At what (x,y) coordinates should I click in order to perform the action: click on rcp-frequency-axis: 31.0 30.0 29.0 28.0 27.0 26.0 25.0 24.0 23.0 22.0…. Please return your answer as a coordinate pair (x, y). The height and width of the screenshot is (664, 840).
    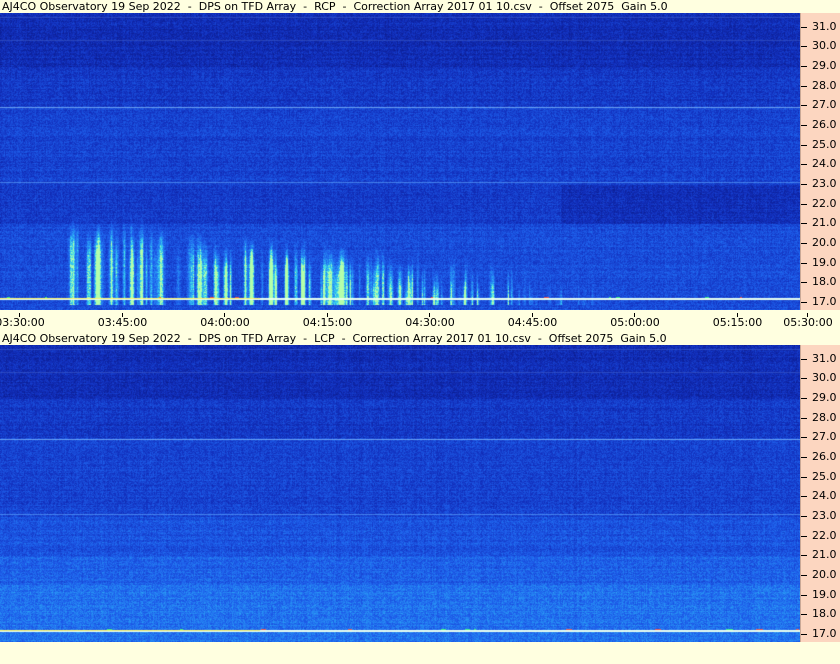
    Looking at the image, I should click on (820, 161).